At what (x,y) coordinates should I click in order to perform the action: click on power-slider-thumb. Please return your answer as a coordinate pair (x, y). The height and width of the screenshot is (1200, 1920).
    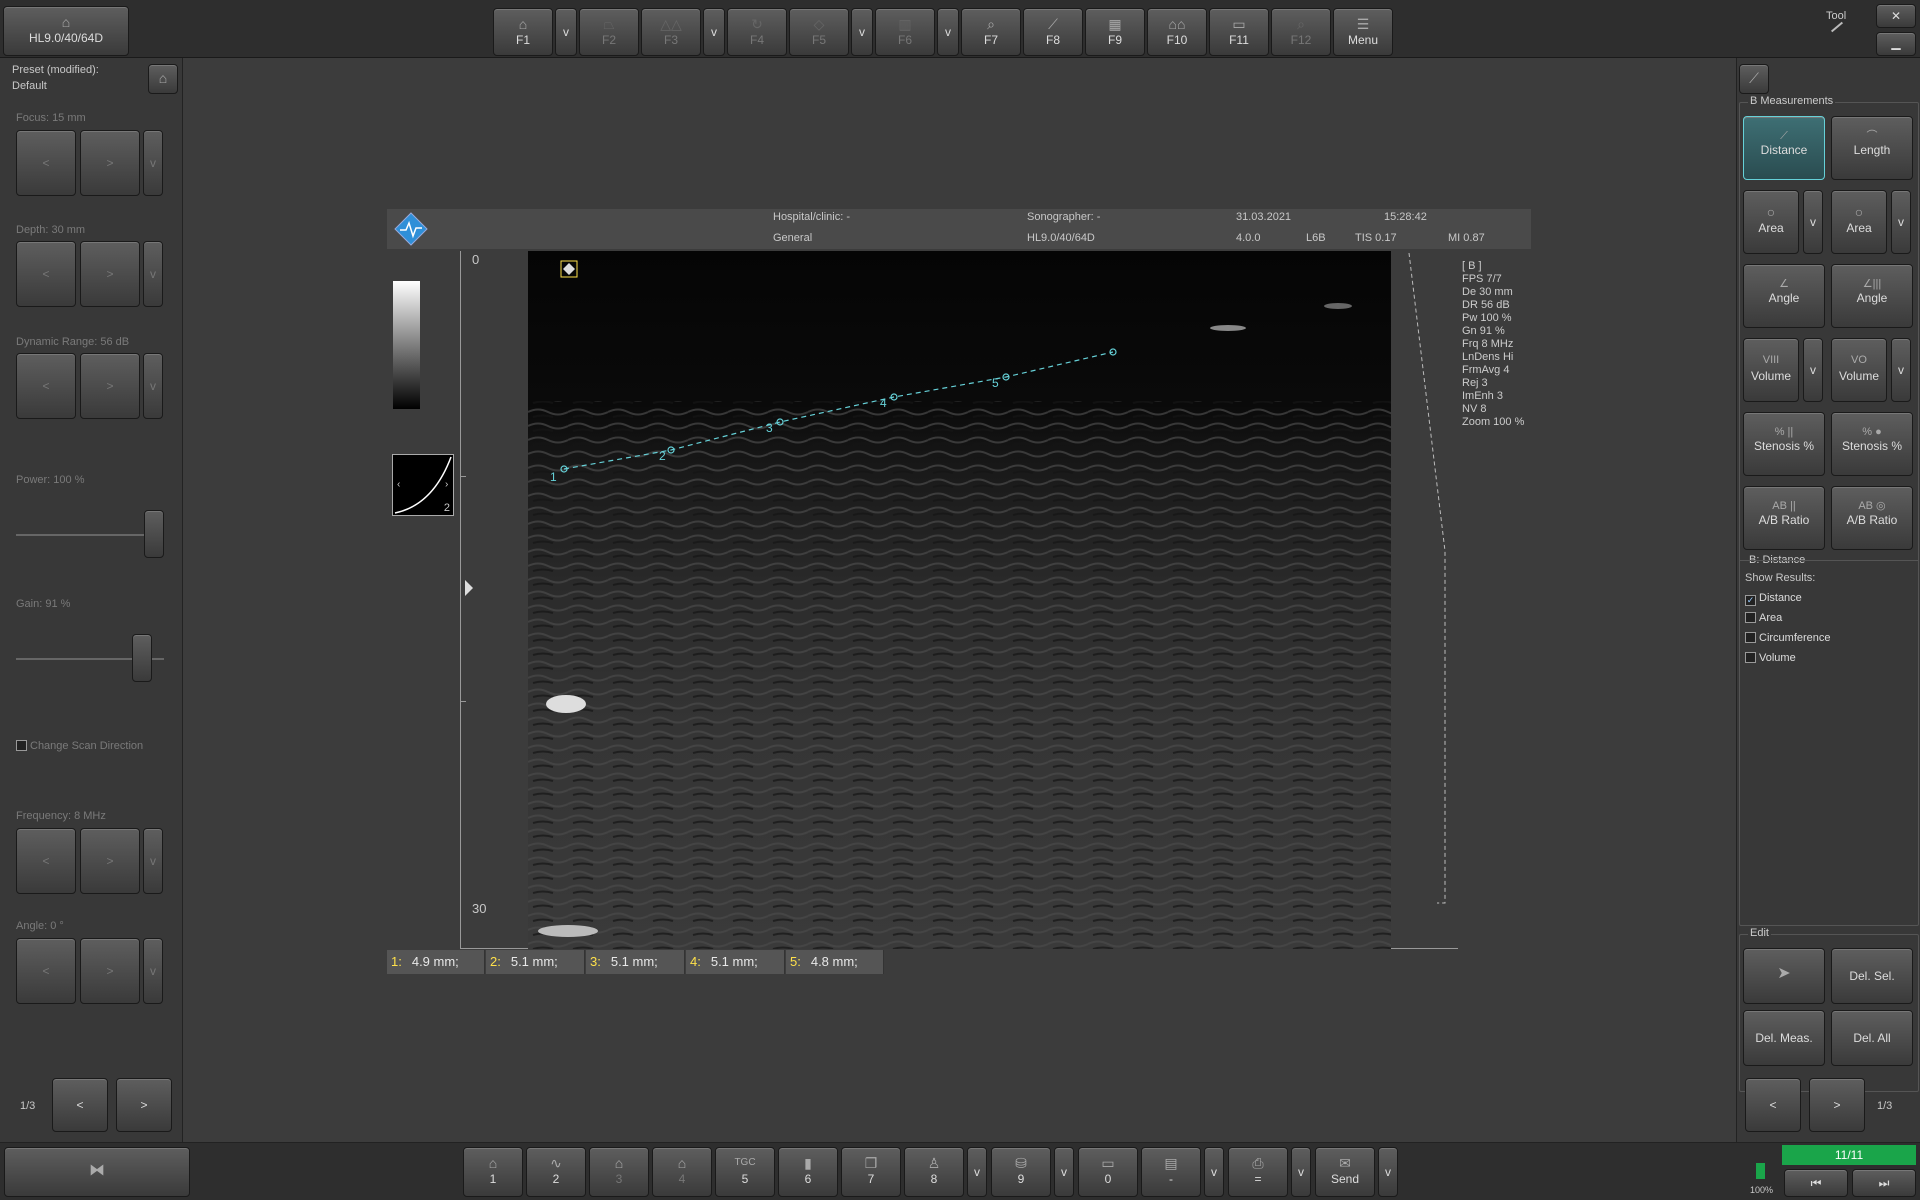
    Looking at the image, I should click on (154, 534).